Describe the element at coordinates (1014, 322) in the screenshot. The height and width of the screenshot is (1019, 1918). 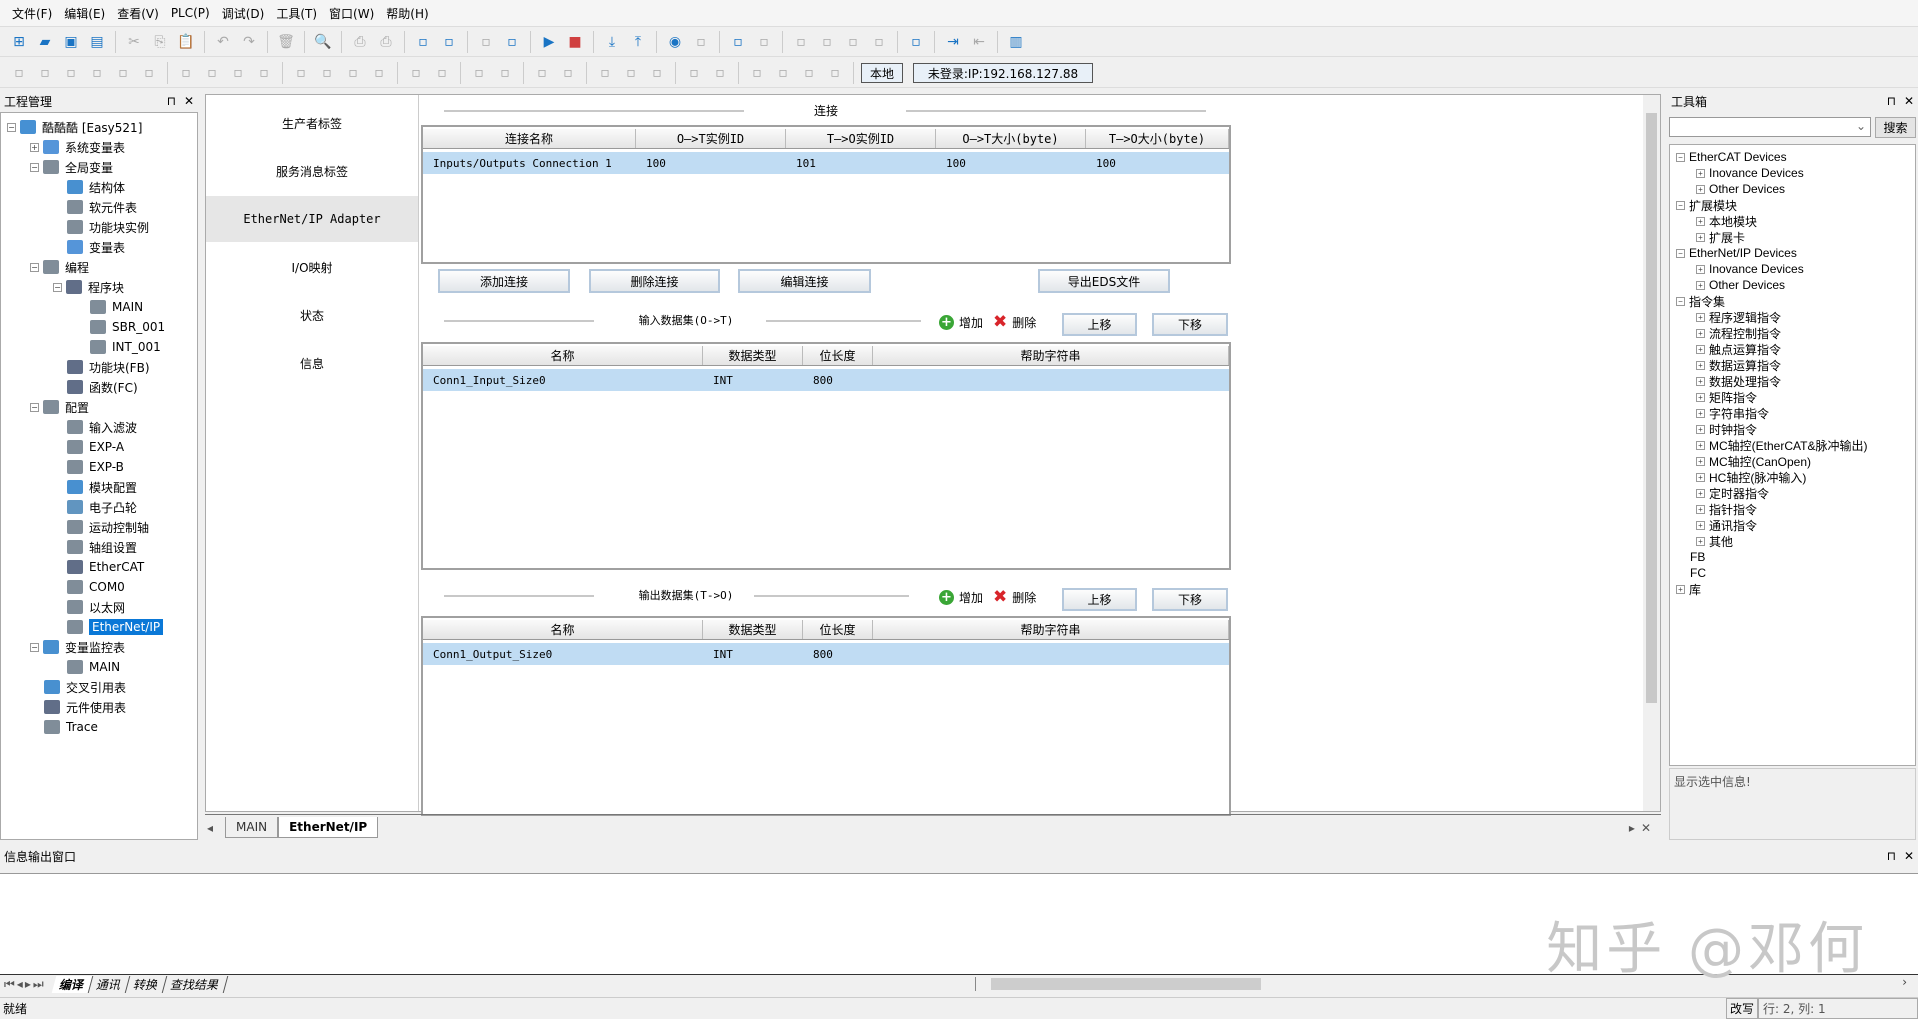
I see `input-delete-button: ✖ 删除` at that location.